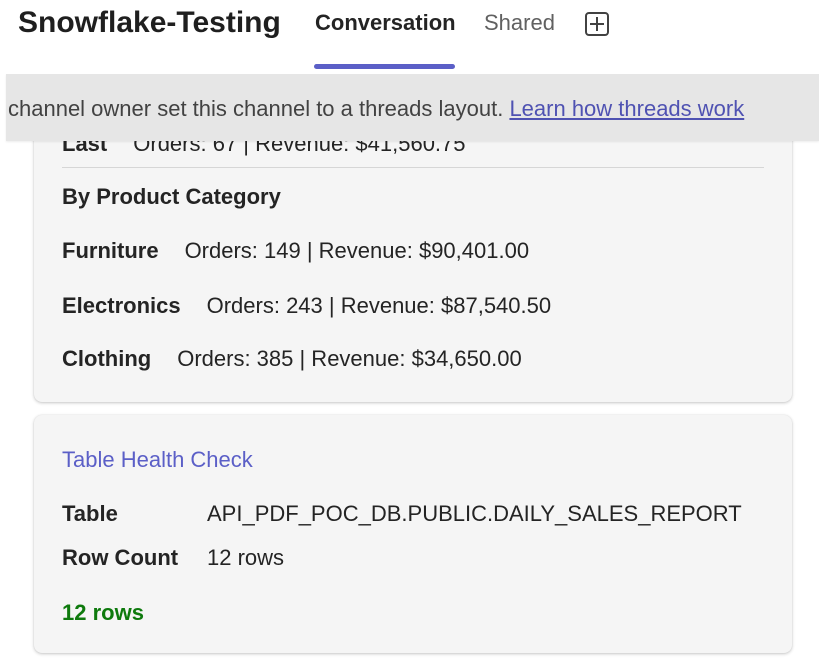 Image resolution: width=819 pixels, height=658 pixels. What do you see at coordinates (246, 557) in the screenshot?
I see `health-row-value: 12 rows` at bounding box center [246, 557].